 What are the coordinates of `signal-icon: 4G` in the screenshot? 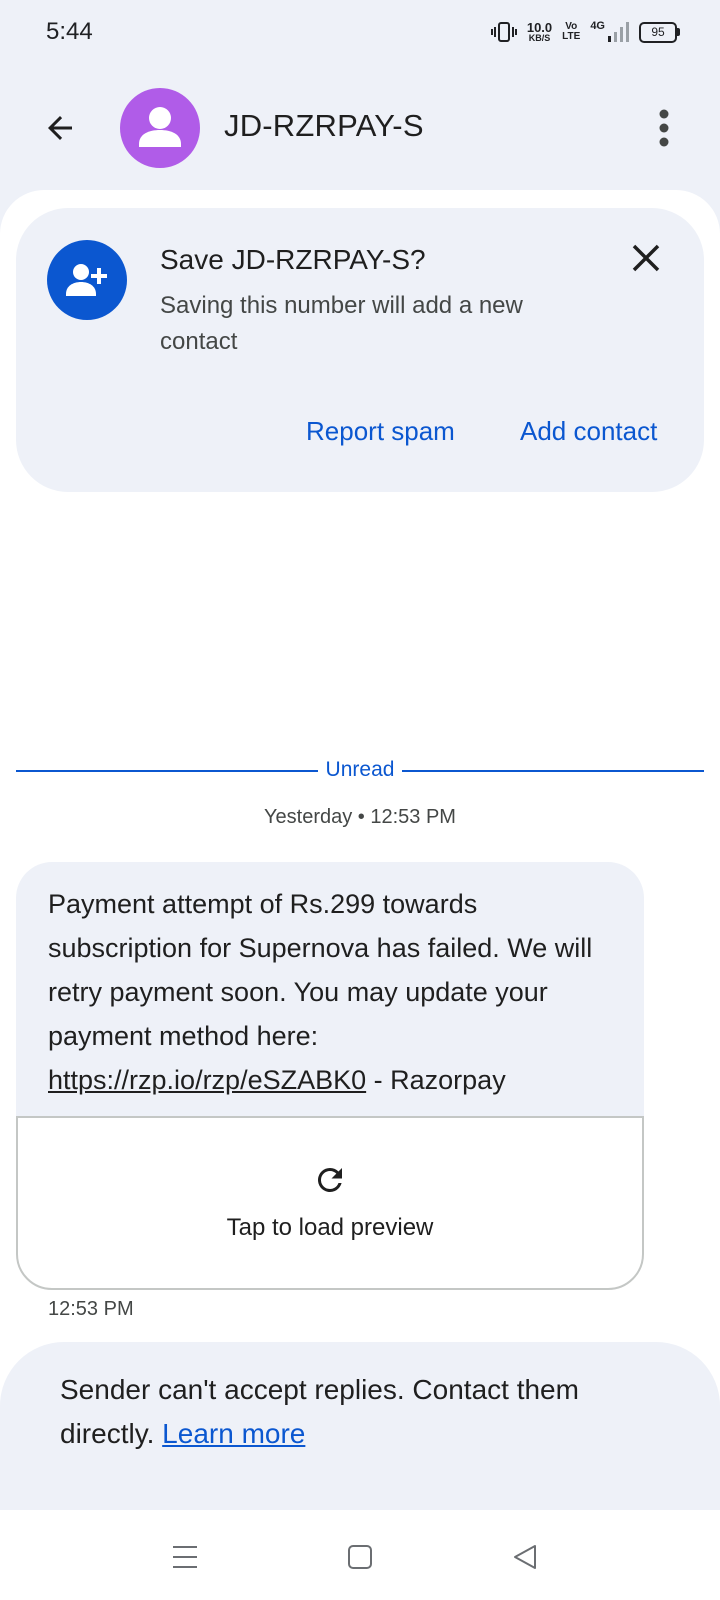 It's located at (609, 32).